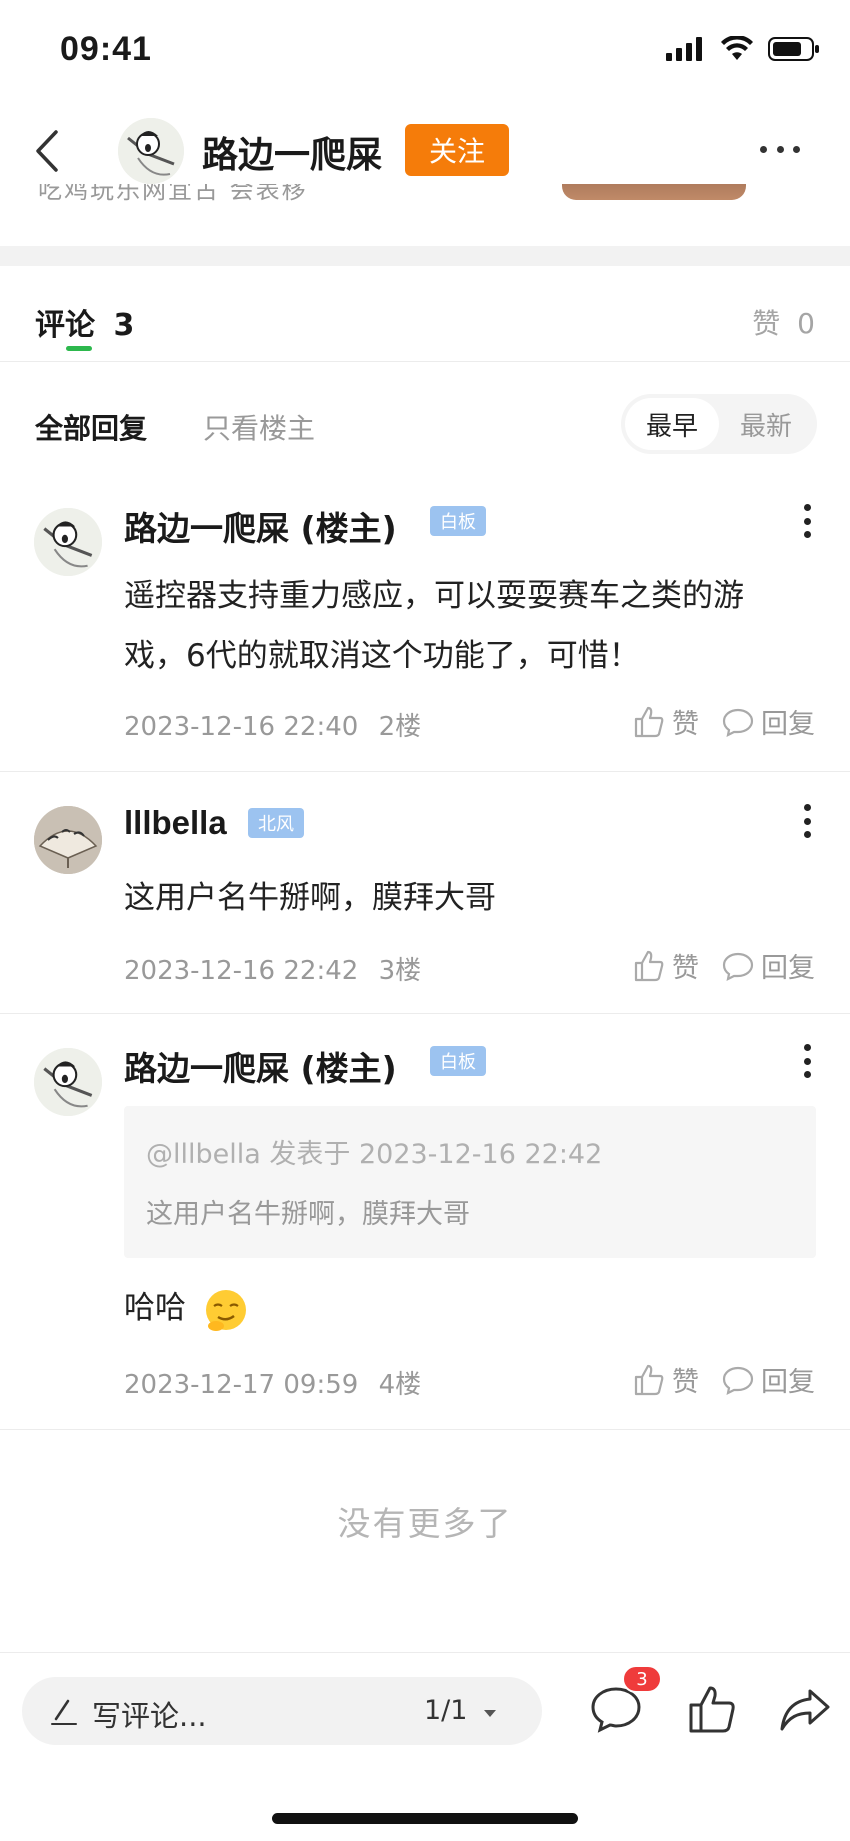 The image size is (850, 1841). Describe the element at coordinates (793, 49) in the screenshot. I see `battery-icon` at that location.